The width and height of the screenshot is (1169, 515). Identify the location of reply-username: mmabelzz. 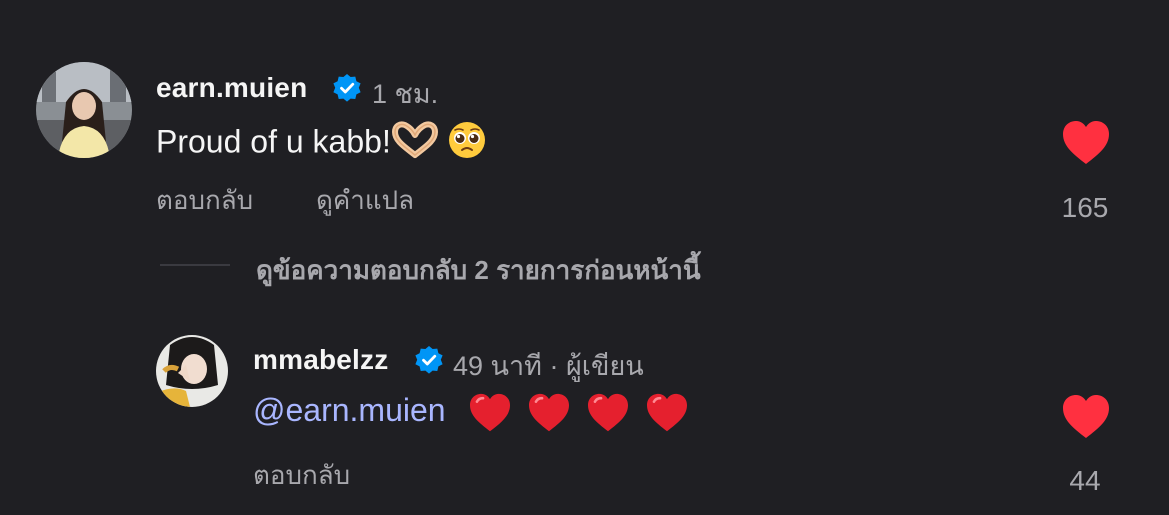
(320, 360).